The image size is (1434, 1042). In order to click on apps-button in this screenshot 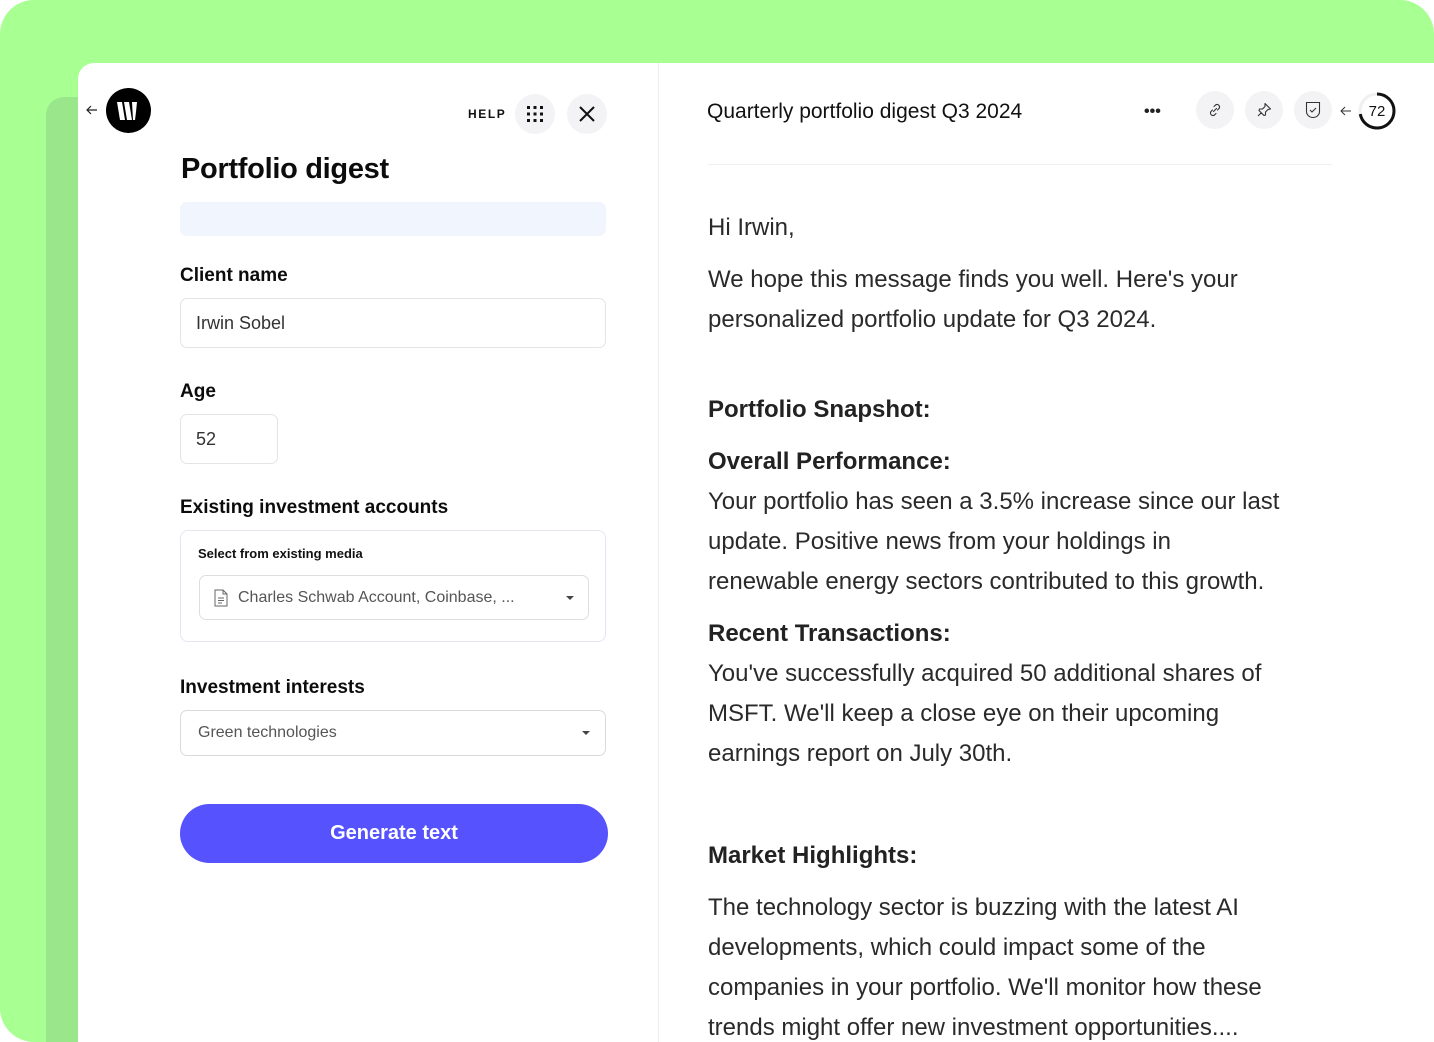, I will do `click(535, 114)`.